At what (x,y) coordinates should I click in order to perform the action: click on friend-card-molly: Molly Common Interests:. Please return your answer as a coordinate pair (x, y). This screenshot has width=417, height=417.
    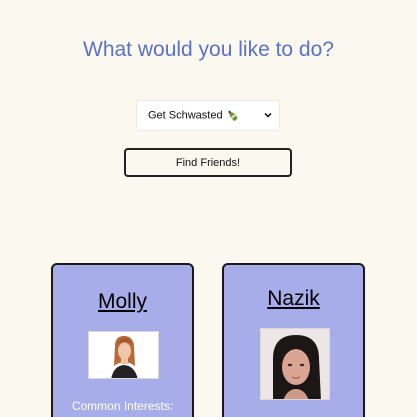
    Looking at the image, I should click on (122, 340).